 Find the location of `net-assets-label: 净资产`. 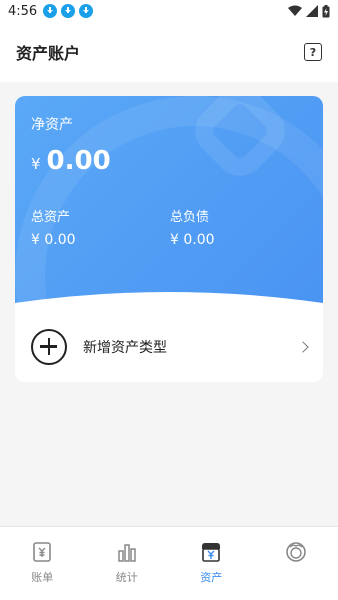

net-assets-label: 净资产 is located at coordinates (52, 125).